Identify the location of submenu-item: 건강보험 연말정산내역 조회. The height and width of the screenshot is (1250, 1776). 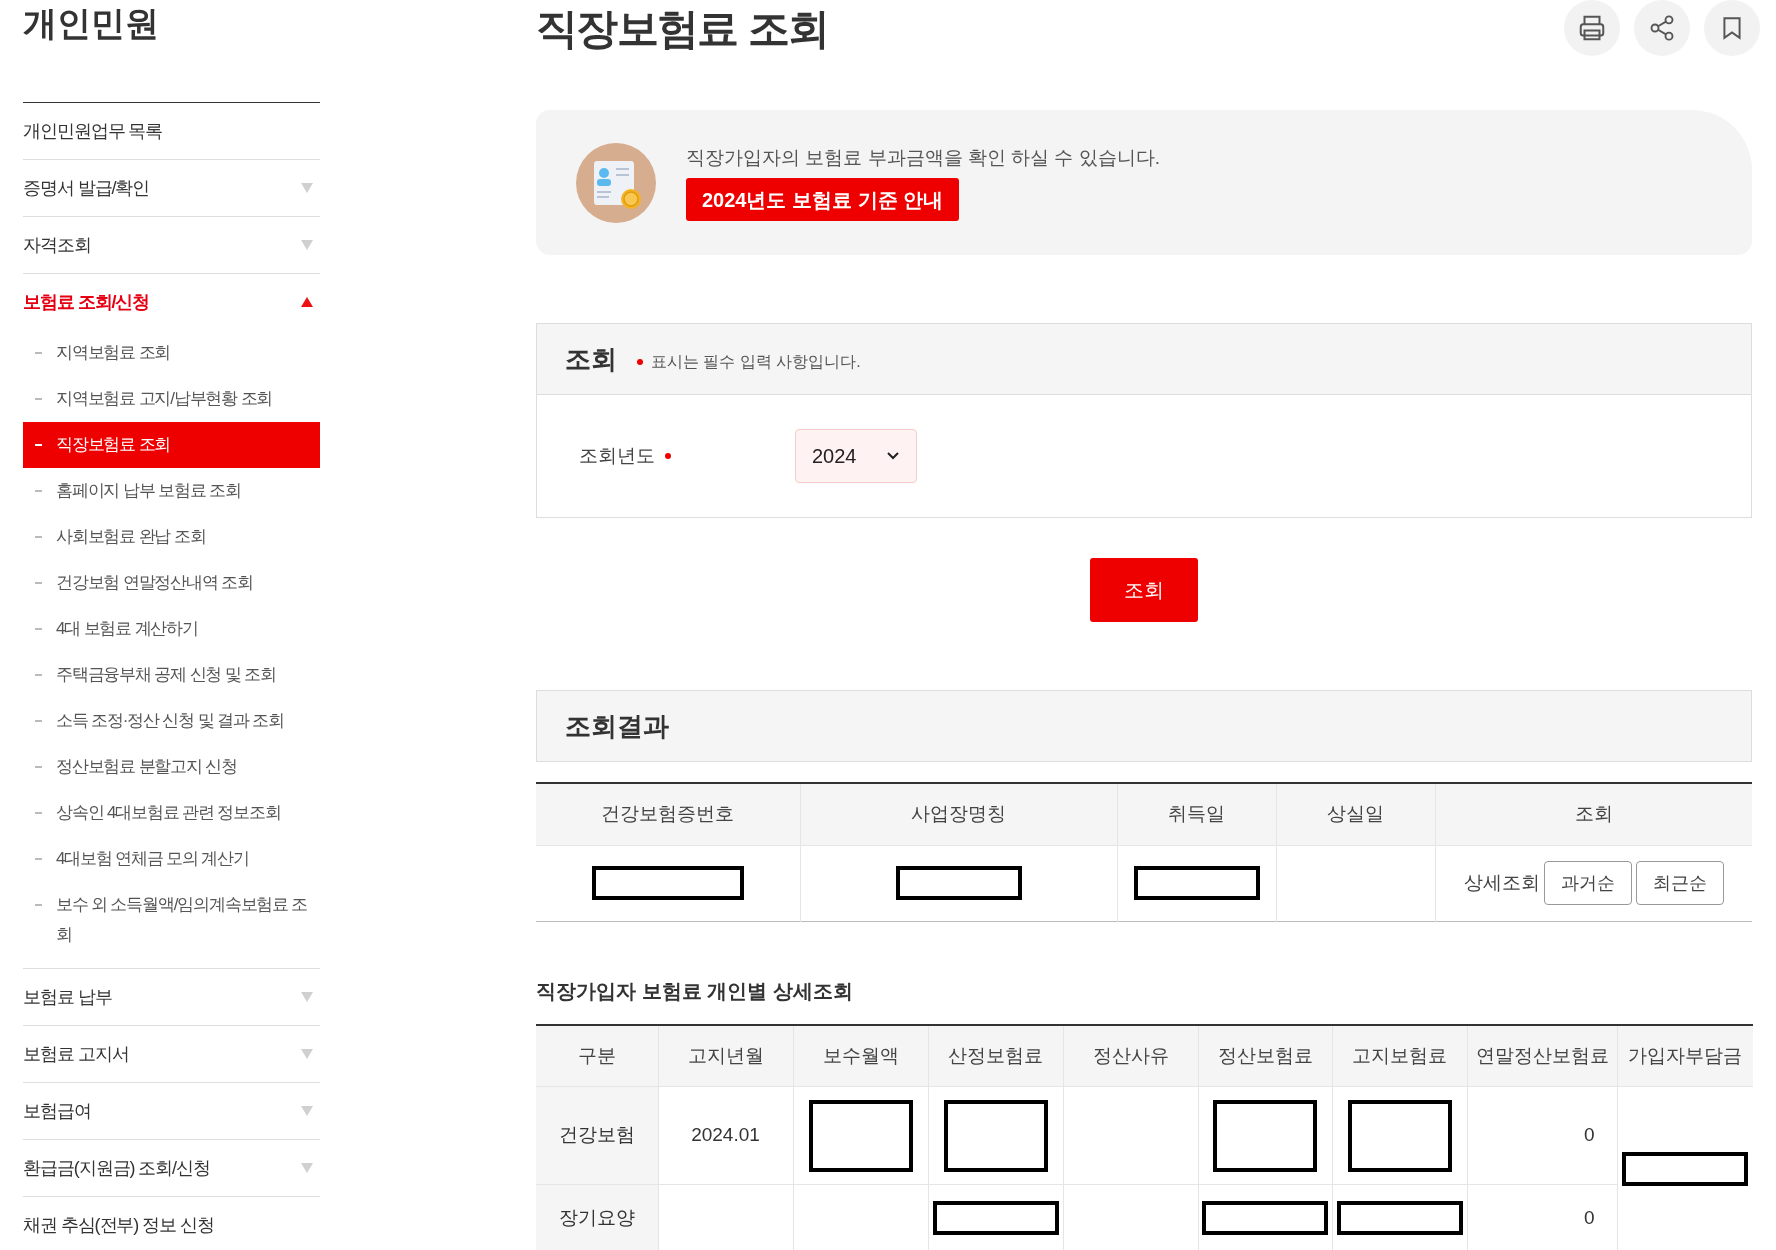
(171, 583).